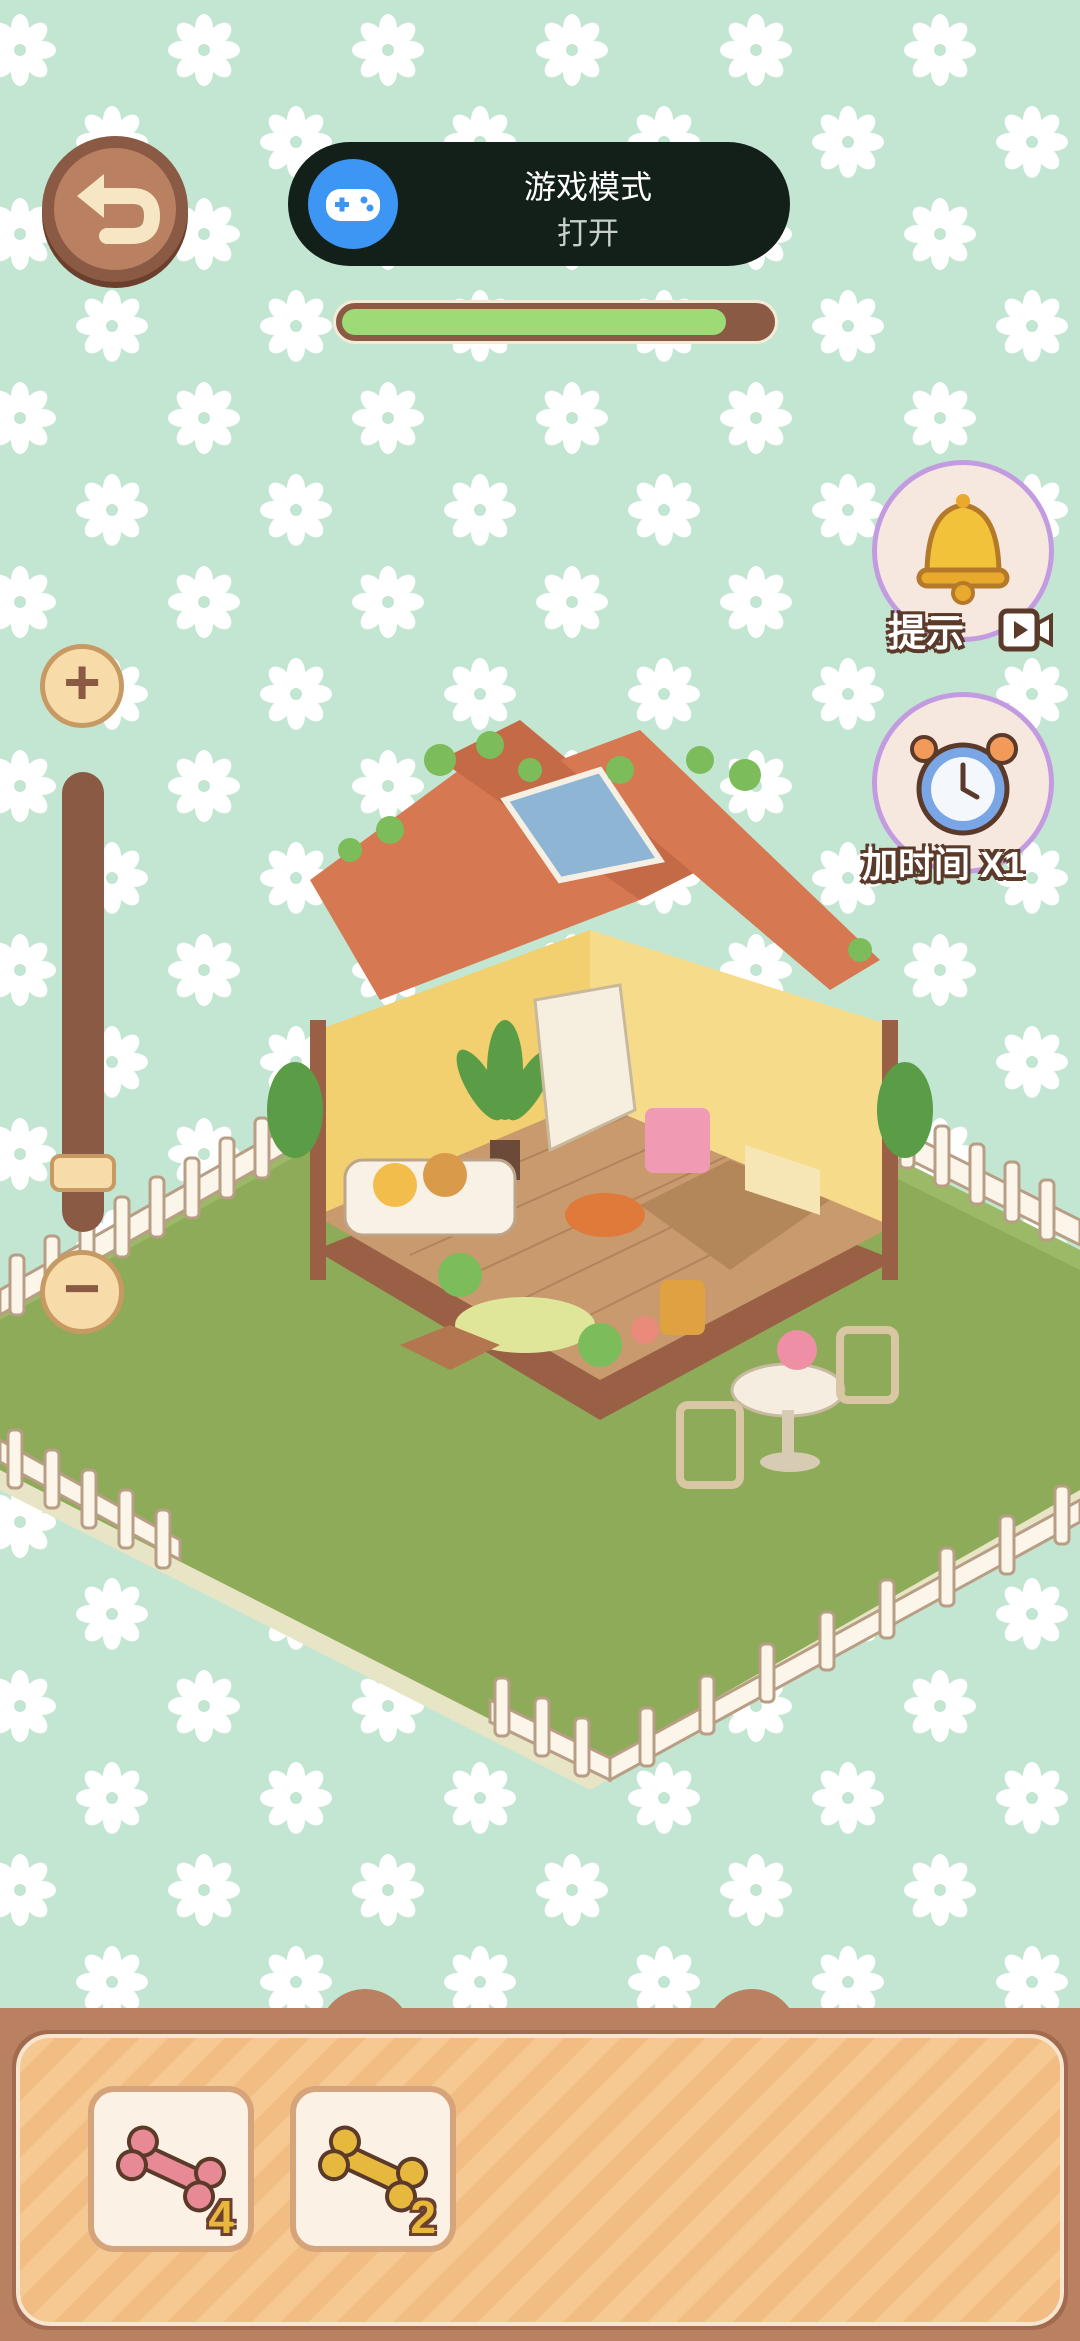  I want to click on back-button, so click(115, 209).